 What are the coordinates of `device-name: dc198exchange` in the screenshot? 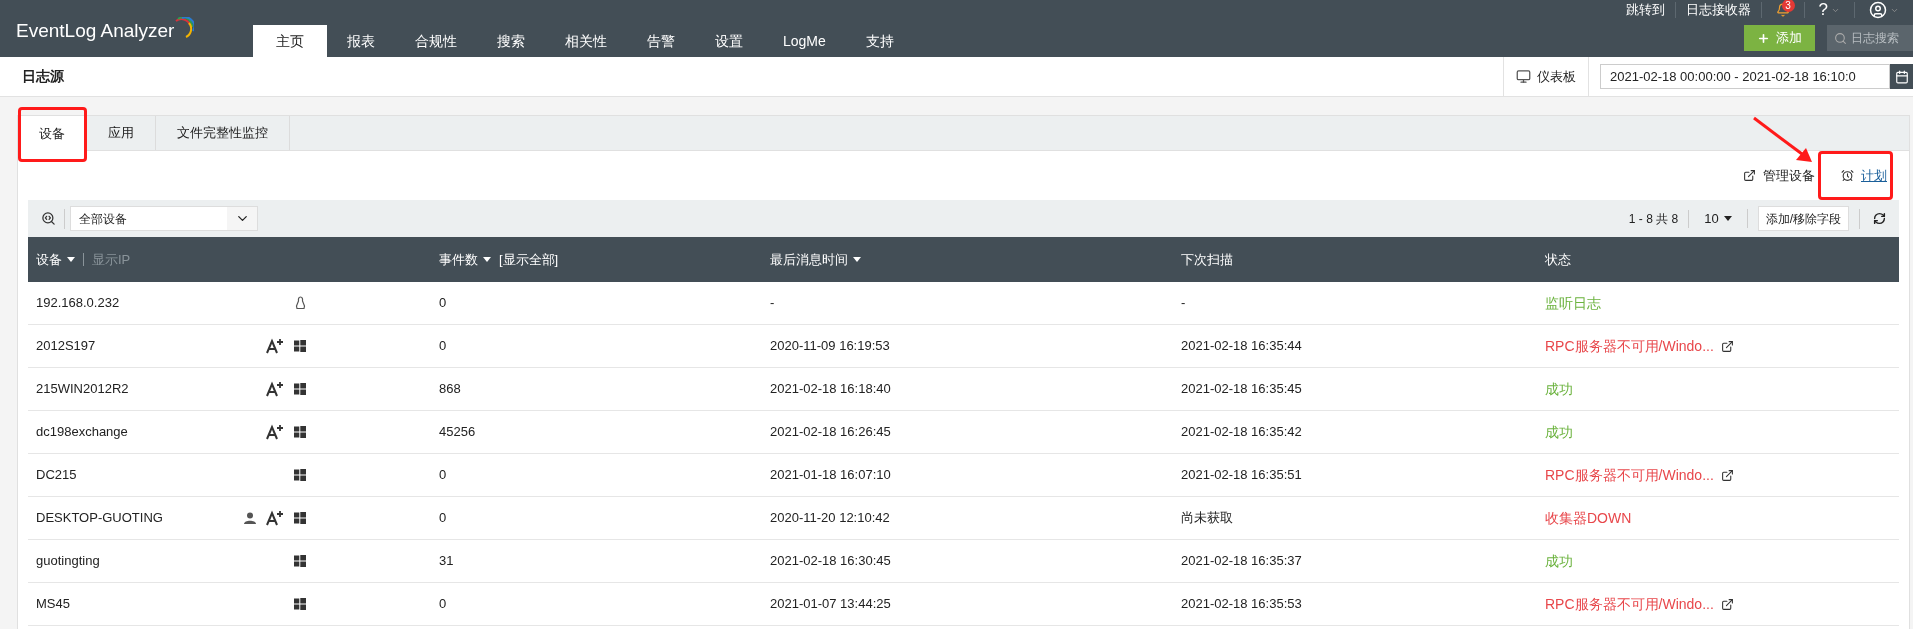 It's located at (116, 432).